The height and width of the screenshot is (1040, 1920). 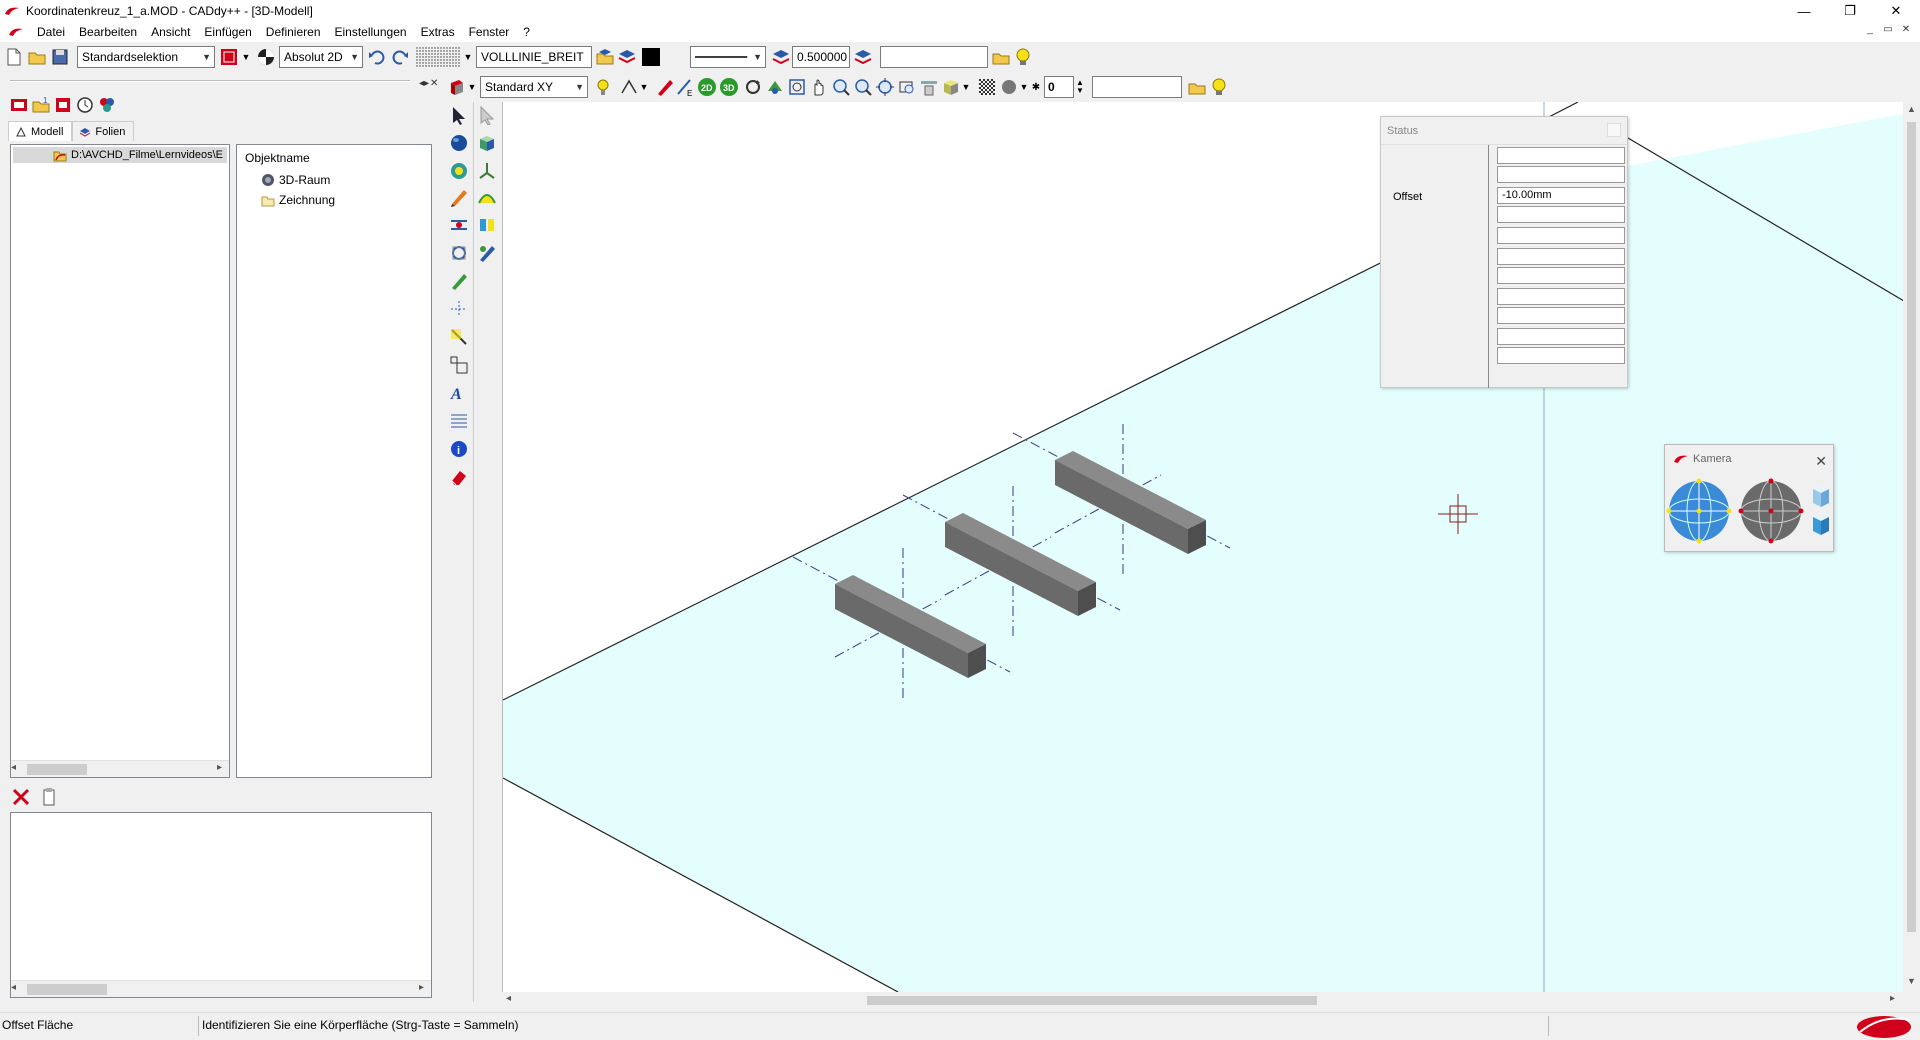 I want to click on camera-orbit-globe-icon, so click(x=1699, y=511).